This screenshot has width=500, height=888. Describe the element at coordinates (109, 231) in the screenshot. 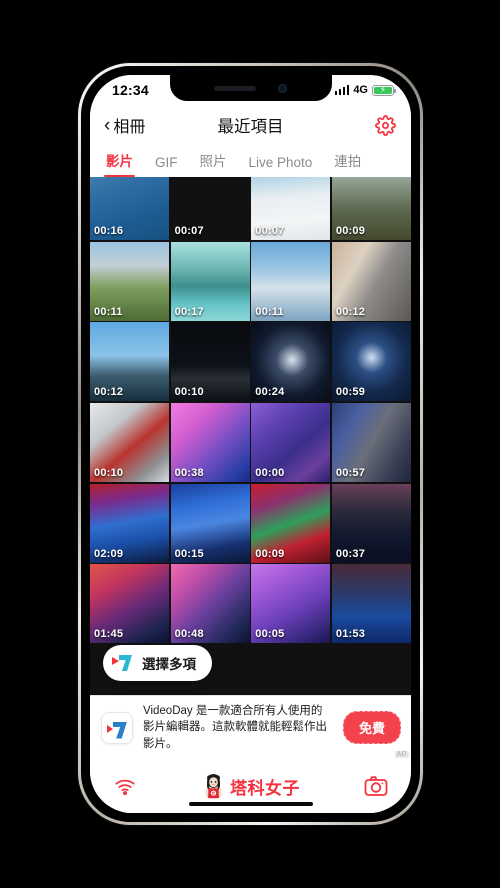

I see `video-duration-label: 00:16` at that location.